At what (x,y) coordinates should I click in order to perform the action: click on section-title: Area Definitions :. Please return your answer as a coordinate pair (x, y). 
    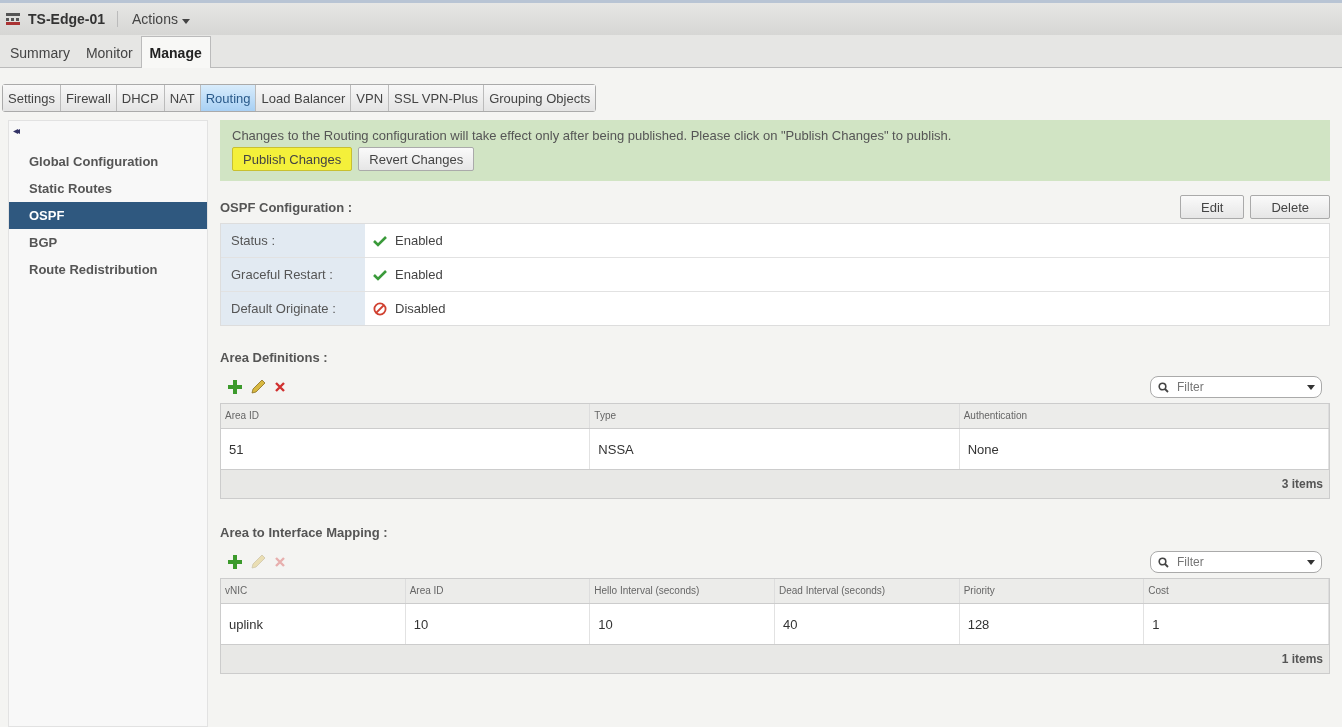
    Looking at the image, I should click on (274, 357).